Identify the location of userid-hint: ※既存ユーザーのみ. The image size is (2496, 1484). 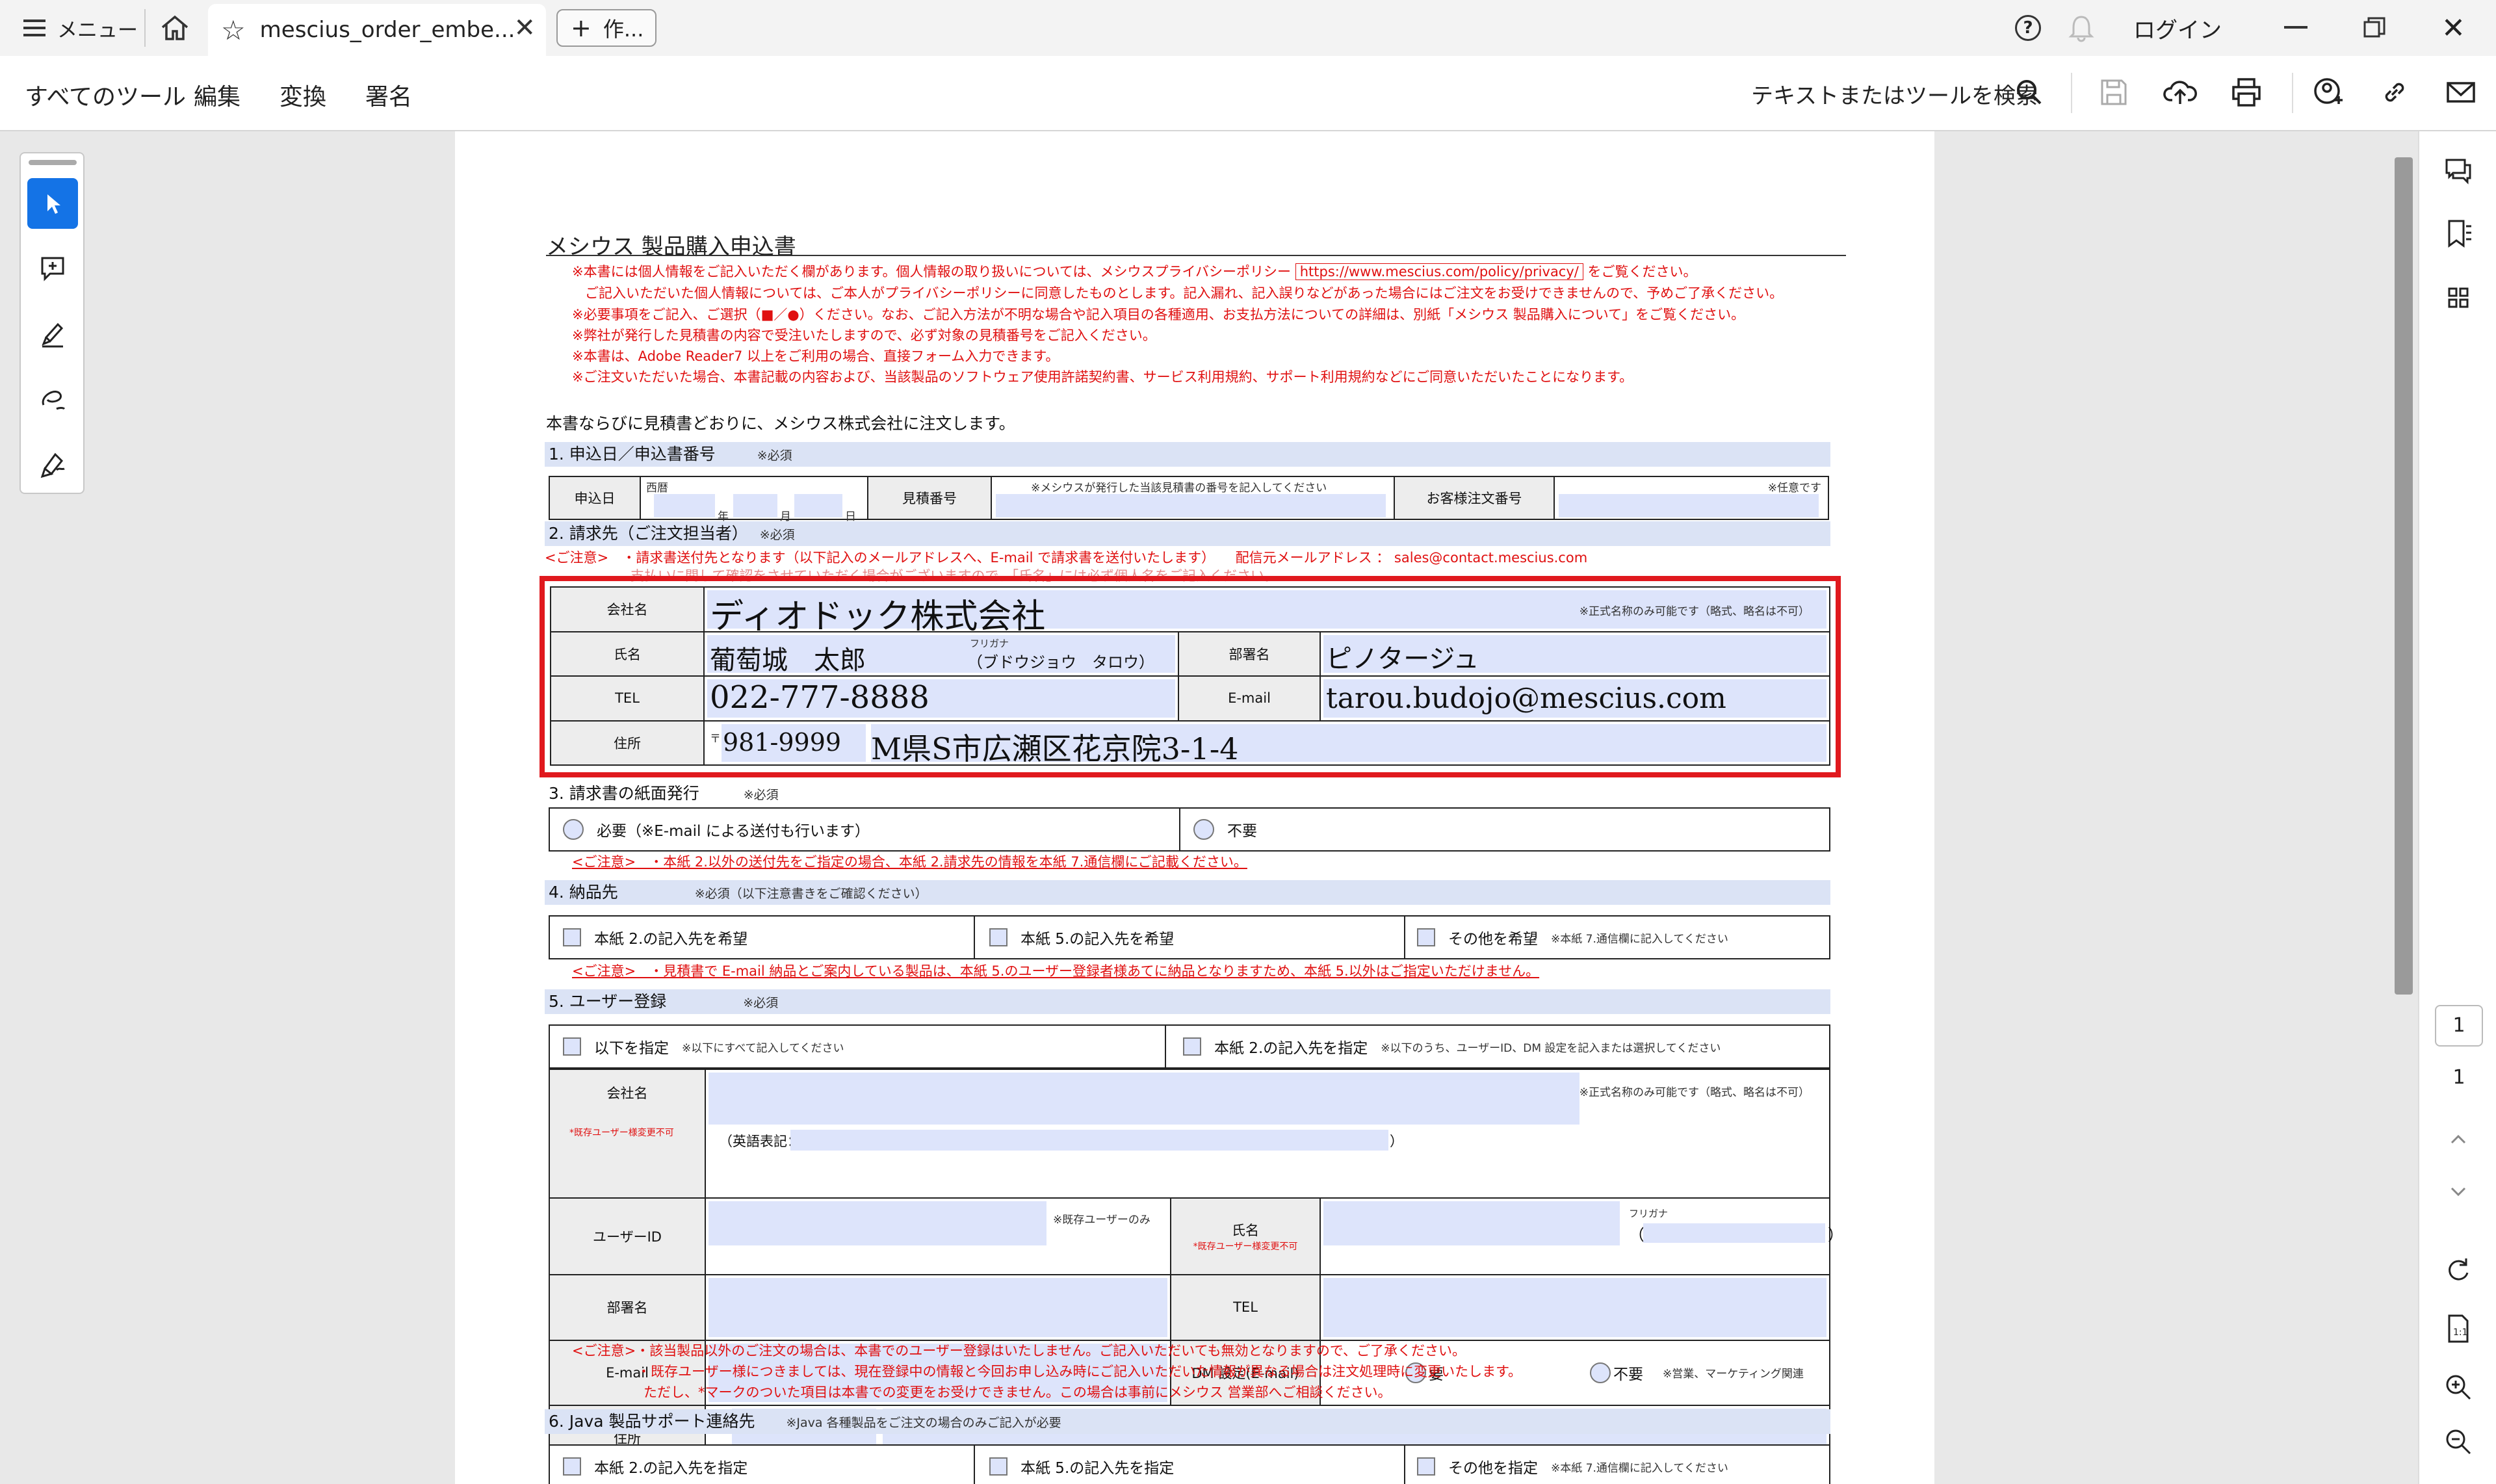
(1102, 1220).